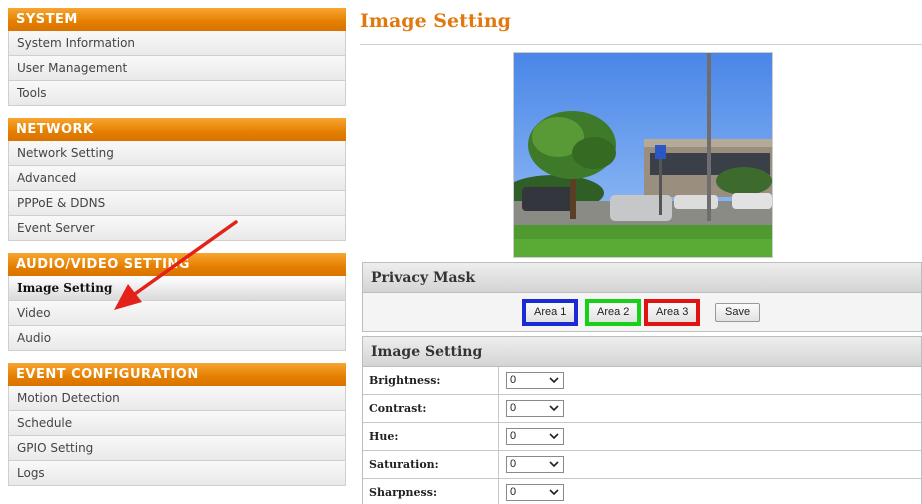  What do you see at coordinates (513, 436) in the screenshot?
I see `hue-value: 0` at bounding box center [513, 436].